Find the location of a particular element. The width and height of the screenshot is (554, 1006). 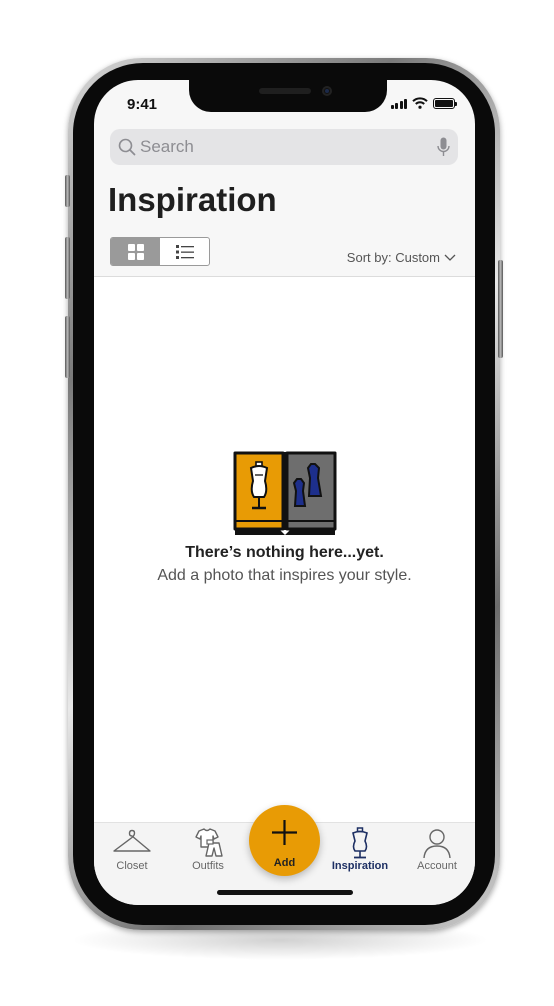

sort-dropdown: Sort by: Custom is located at coordinates (401, 257).